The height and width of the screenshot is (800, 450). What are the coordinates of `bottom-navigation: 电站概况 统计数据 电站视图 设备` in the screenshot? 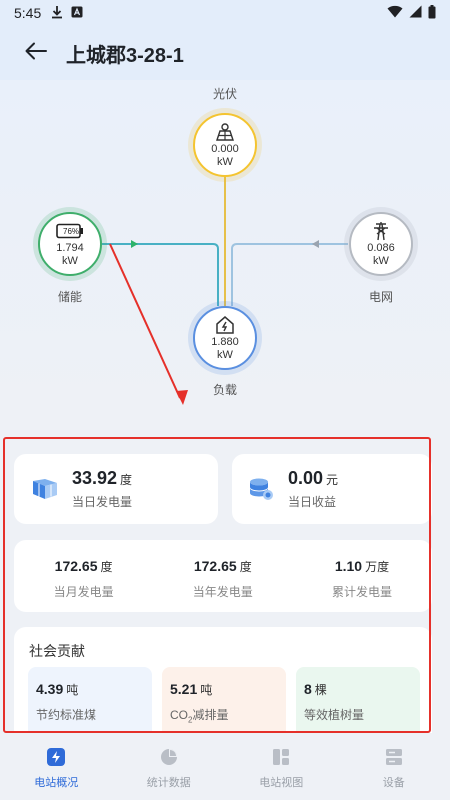 It's located at (225, 769).